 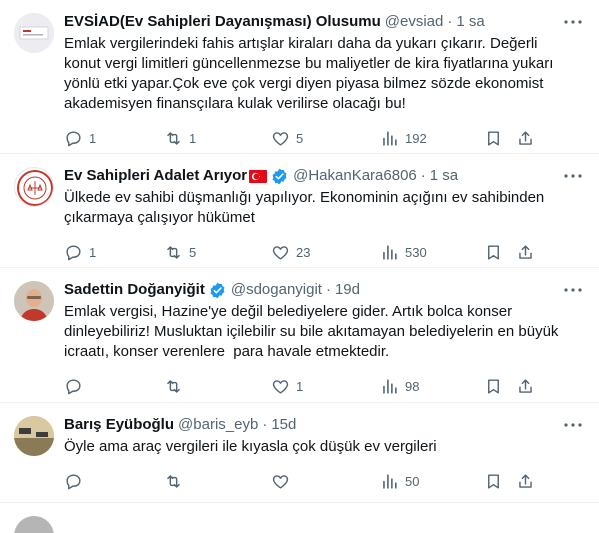 I want to click on views-button: 98, so click(x=432, y=386).